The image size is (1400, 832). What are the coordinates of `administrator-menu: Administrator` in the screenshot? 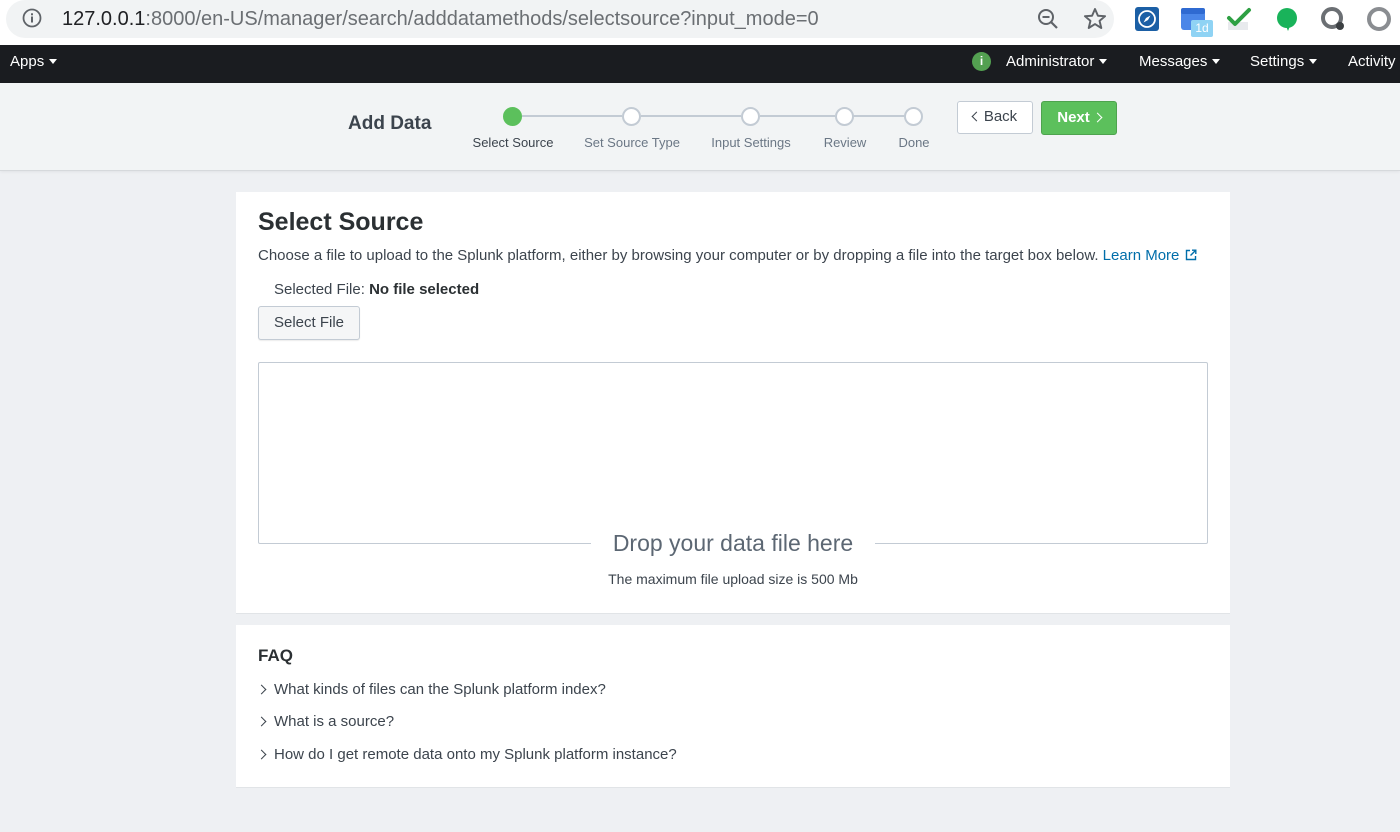 It's located at (1057, 64).